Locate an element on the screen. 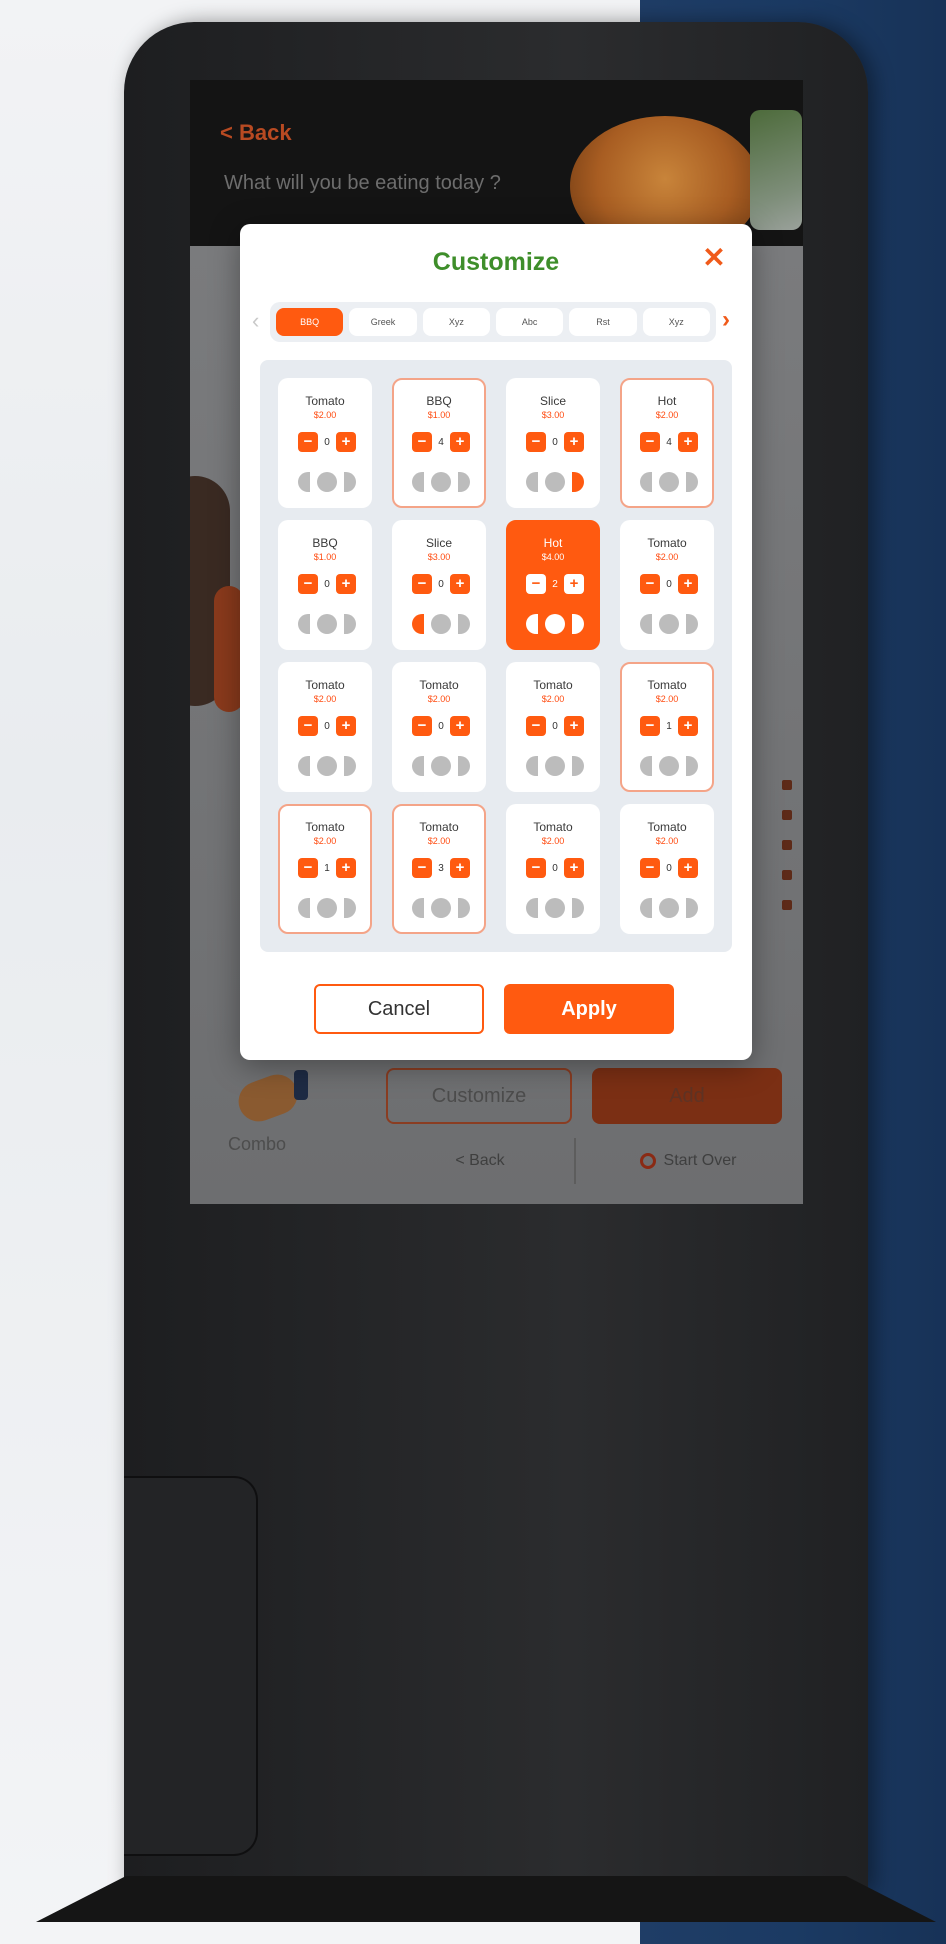 This screenshot has height=1944, width=946. tab-item: Abc is located at coordinates (529, 322).